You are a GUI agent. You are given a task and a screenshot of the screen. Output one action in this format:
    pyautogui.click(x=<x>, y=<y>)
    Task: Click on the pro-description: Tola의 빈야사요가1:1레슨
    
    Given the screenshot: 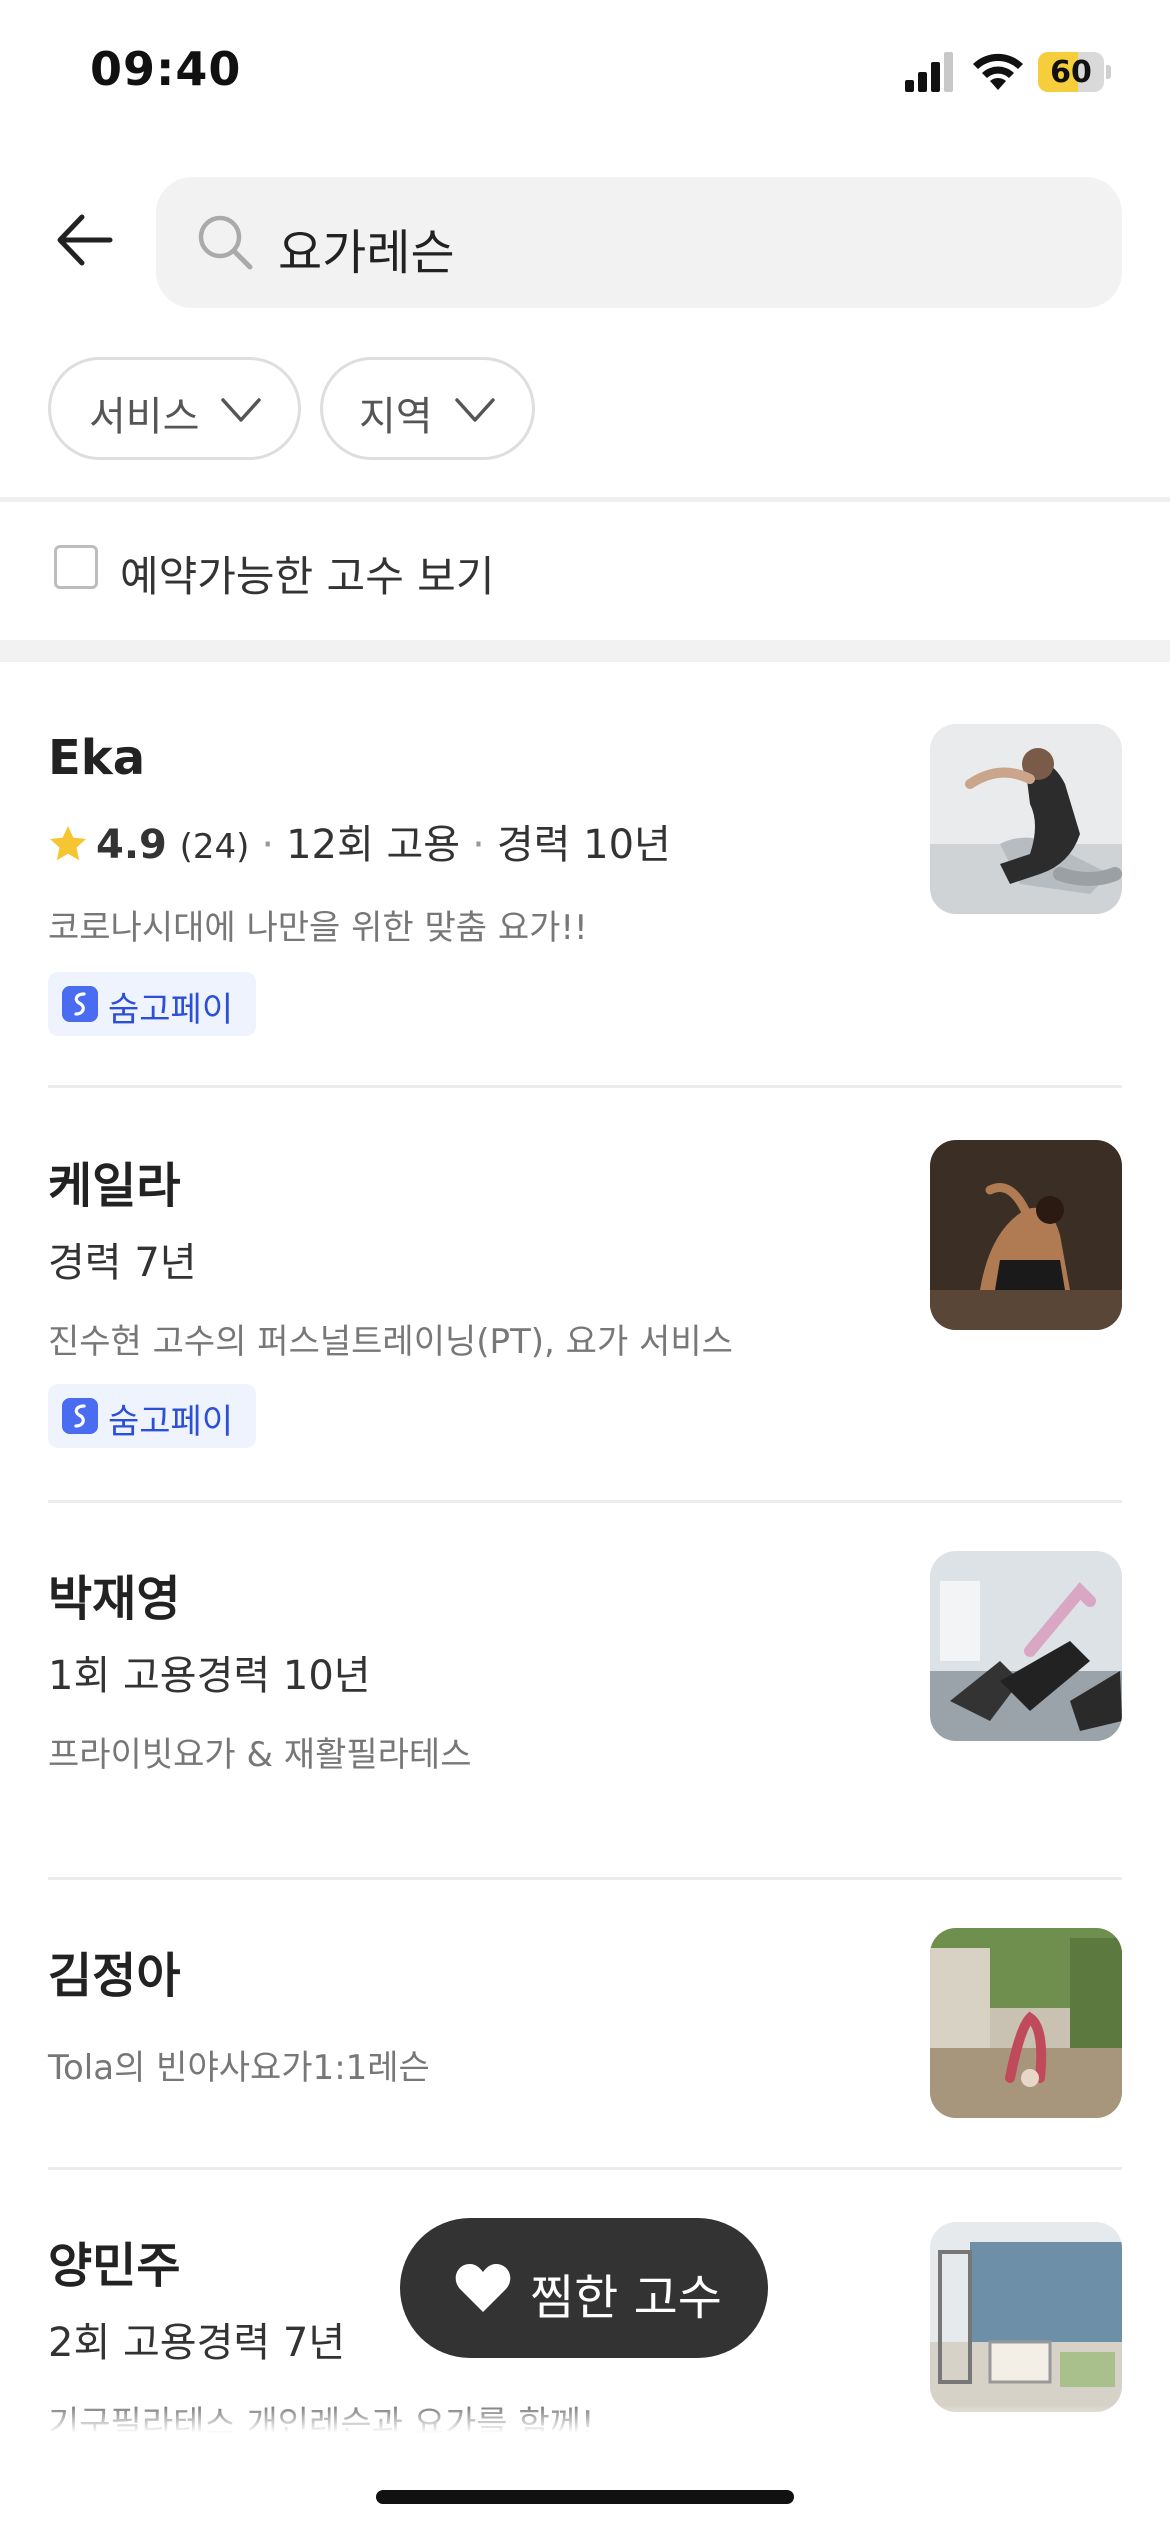 What is the action you would take?
    pyautogui.click(x=239, y=2068)
    